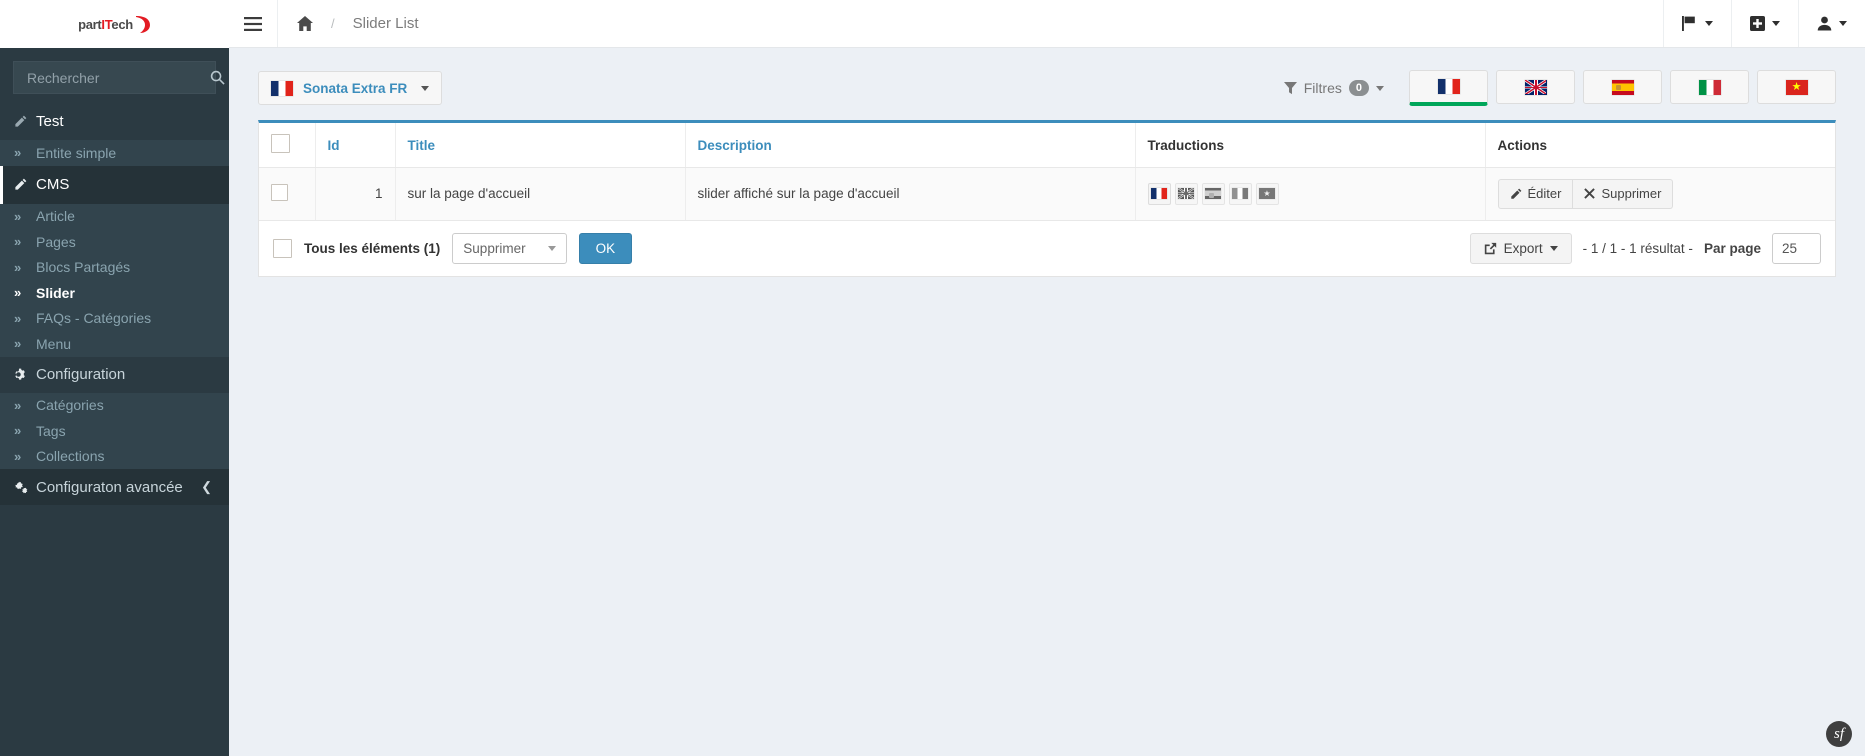 The width and height of the screenshot is (1865, 756). Describe the element at coordinates (142, 24) in the screenshot. I see `brand-swoosh-icon` at that location.